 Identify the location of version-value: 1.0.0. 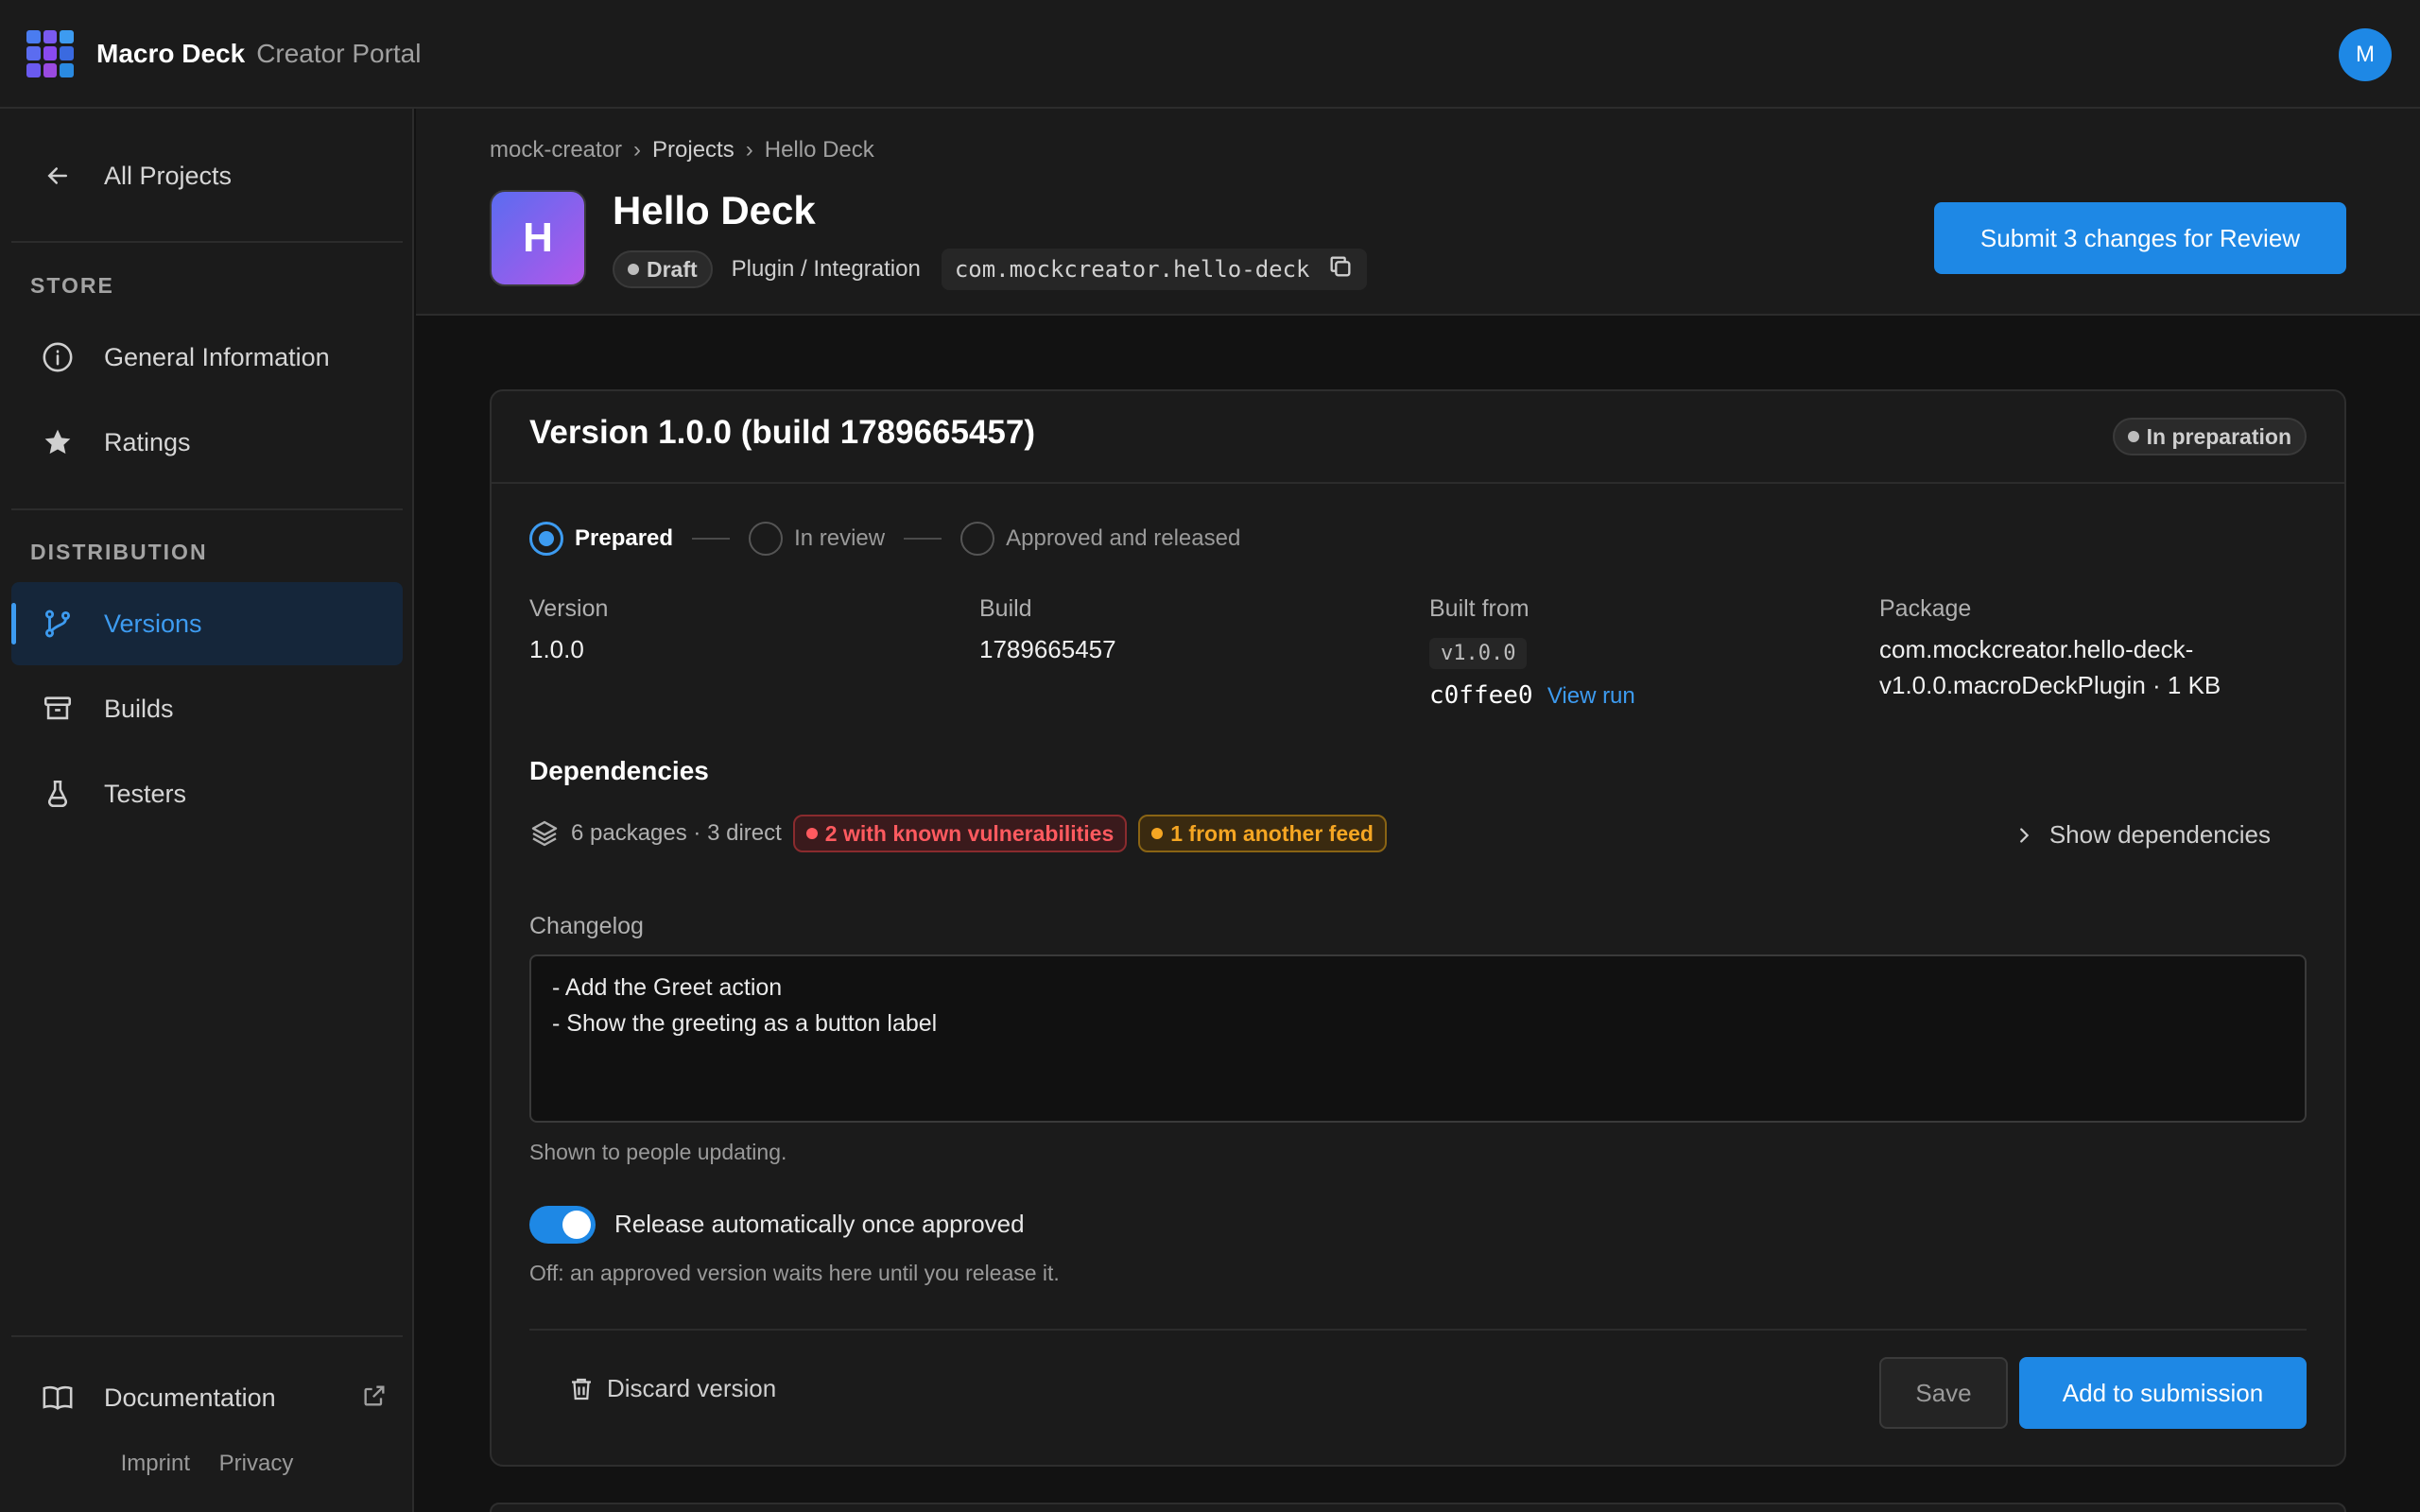
(557, 649).